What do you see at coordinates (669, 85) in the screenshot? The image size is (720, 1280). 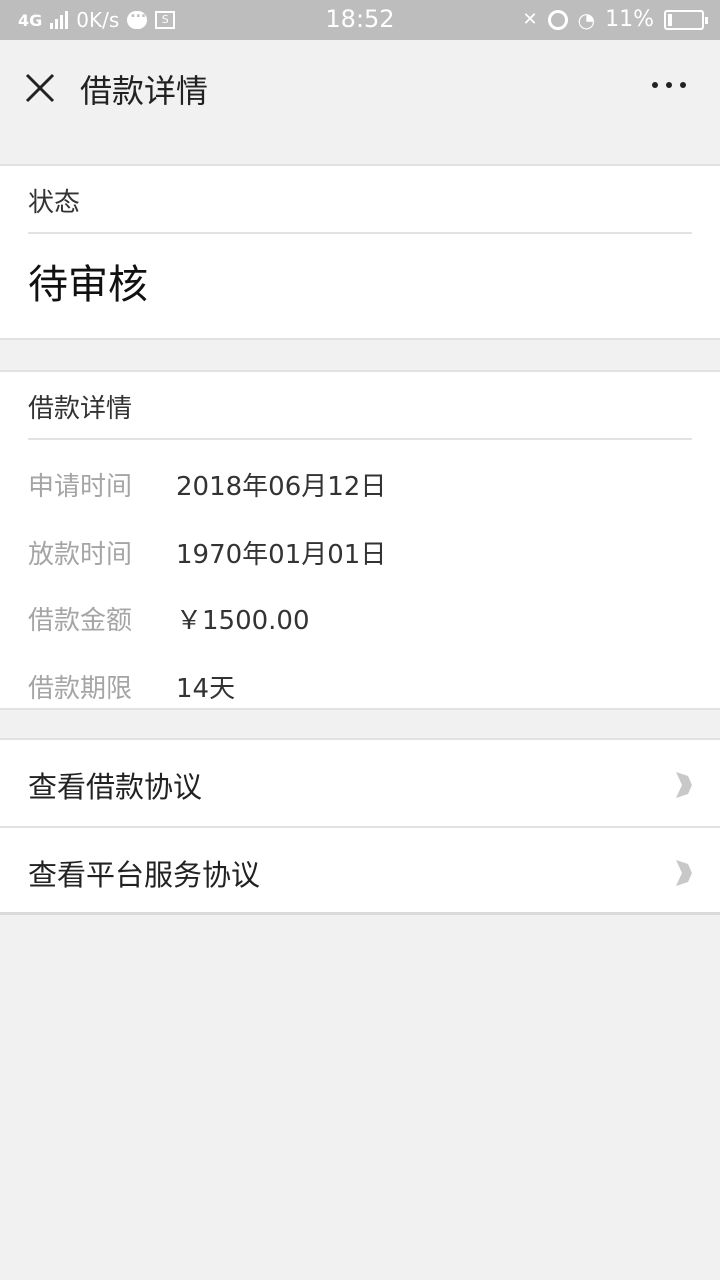 I see `more-icon` at bounding box center [669, 85].